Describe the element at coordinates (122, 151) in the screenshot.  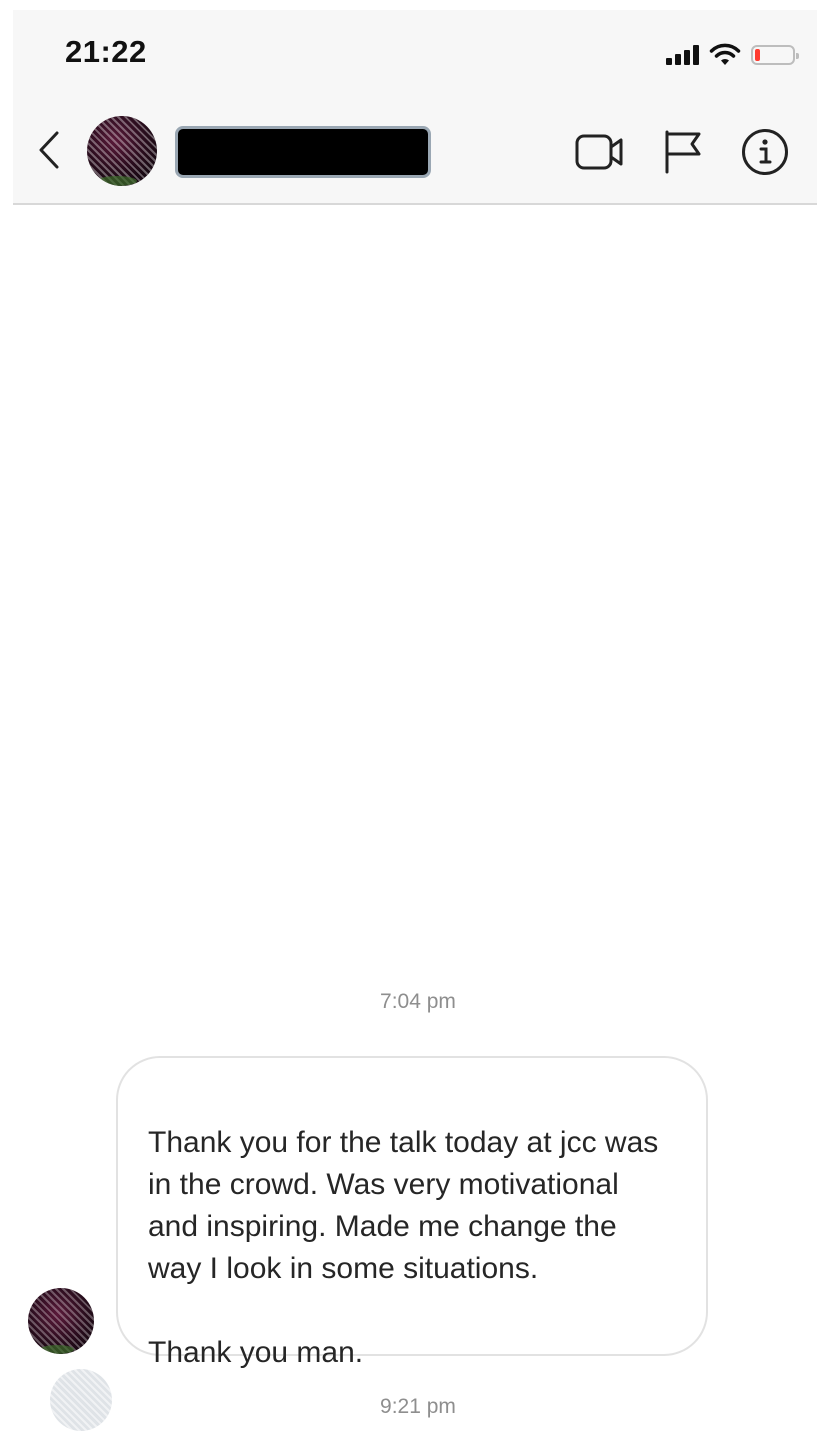
I see `contact-avatar` at that location.